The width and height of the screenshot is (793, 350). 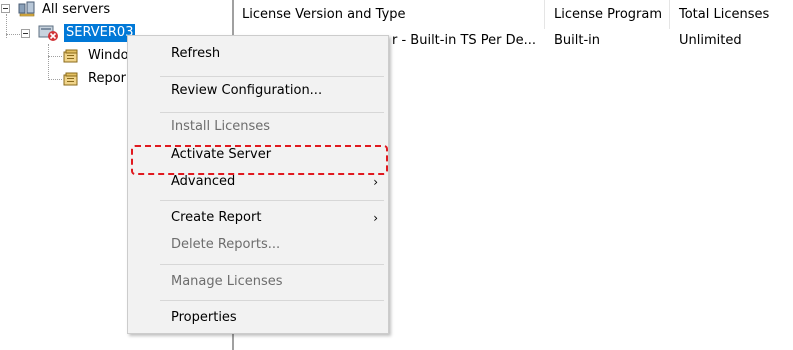 I want to click on tree-label-all-servers: All servers, so click(x=76, y=9).